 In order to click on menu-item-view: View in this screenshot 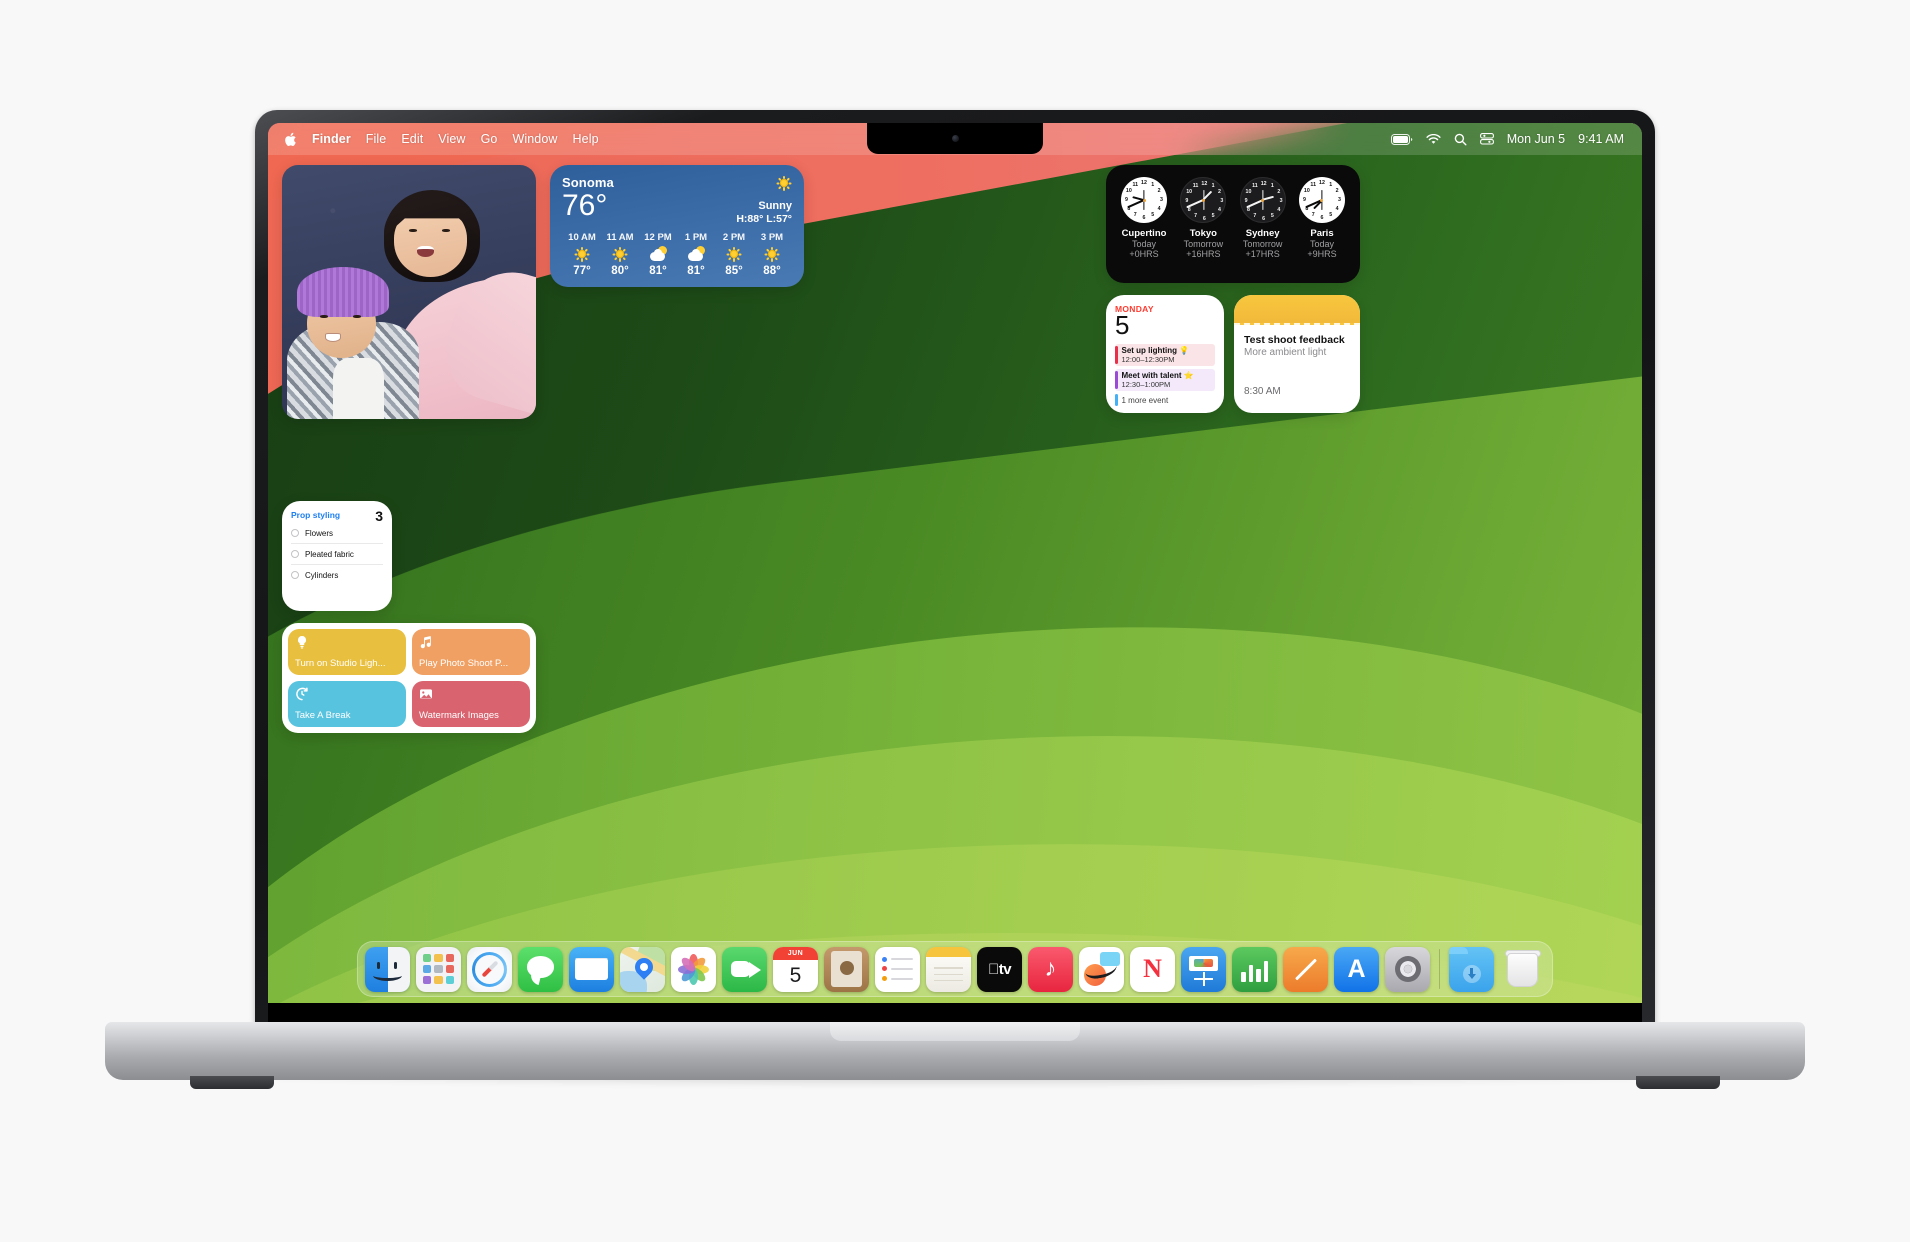, I will do `click(451, 139)`.